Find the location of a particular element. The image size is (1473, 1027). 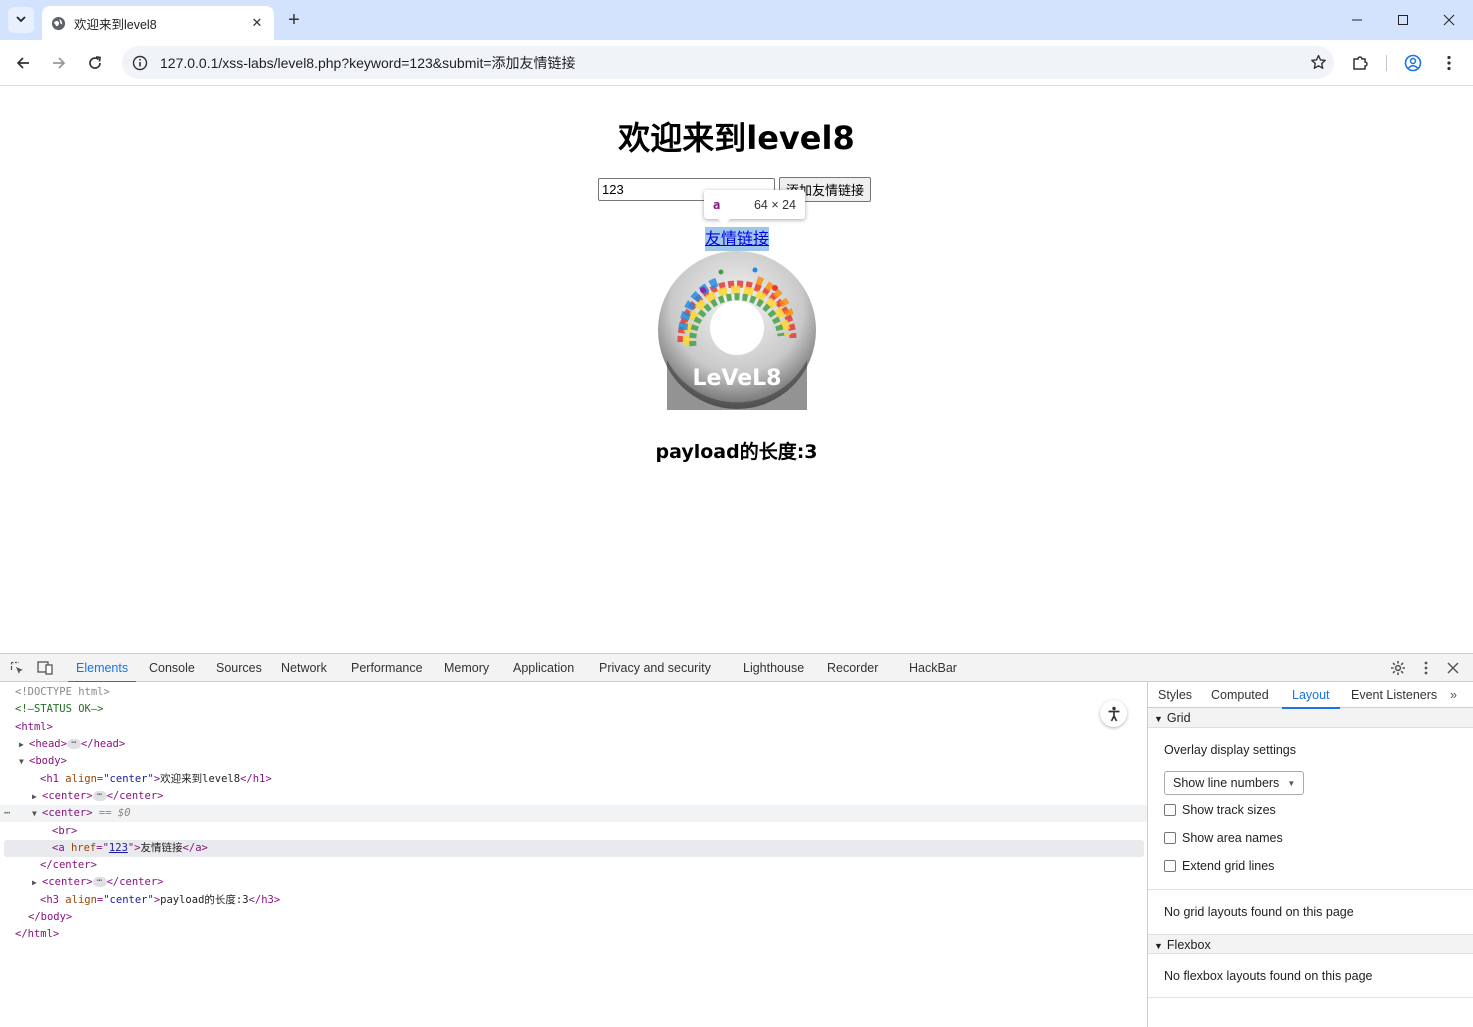

dom-body-close: </body> is located at coordinates (573, 917).